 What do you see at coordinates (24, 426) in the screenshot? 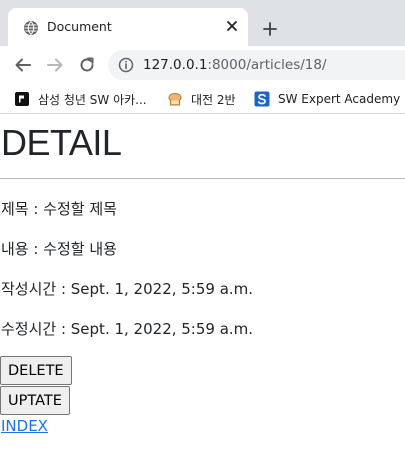
I see `index-link: INDEX` at bounding box center [24, 426].